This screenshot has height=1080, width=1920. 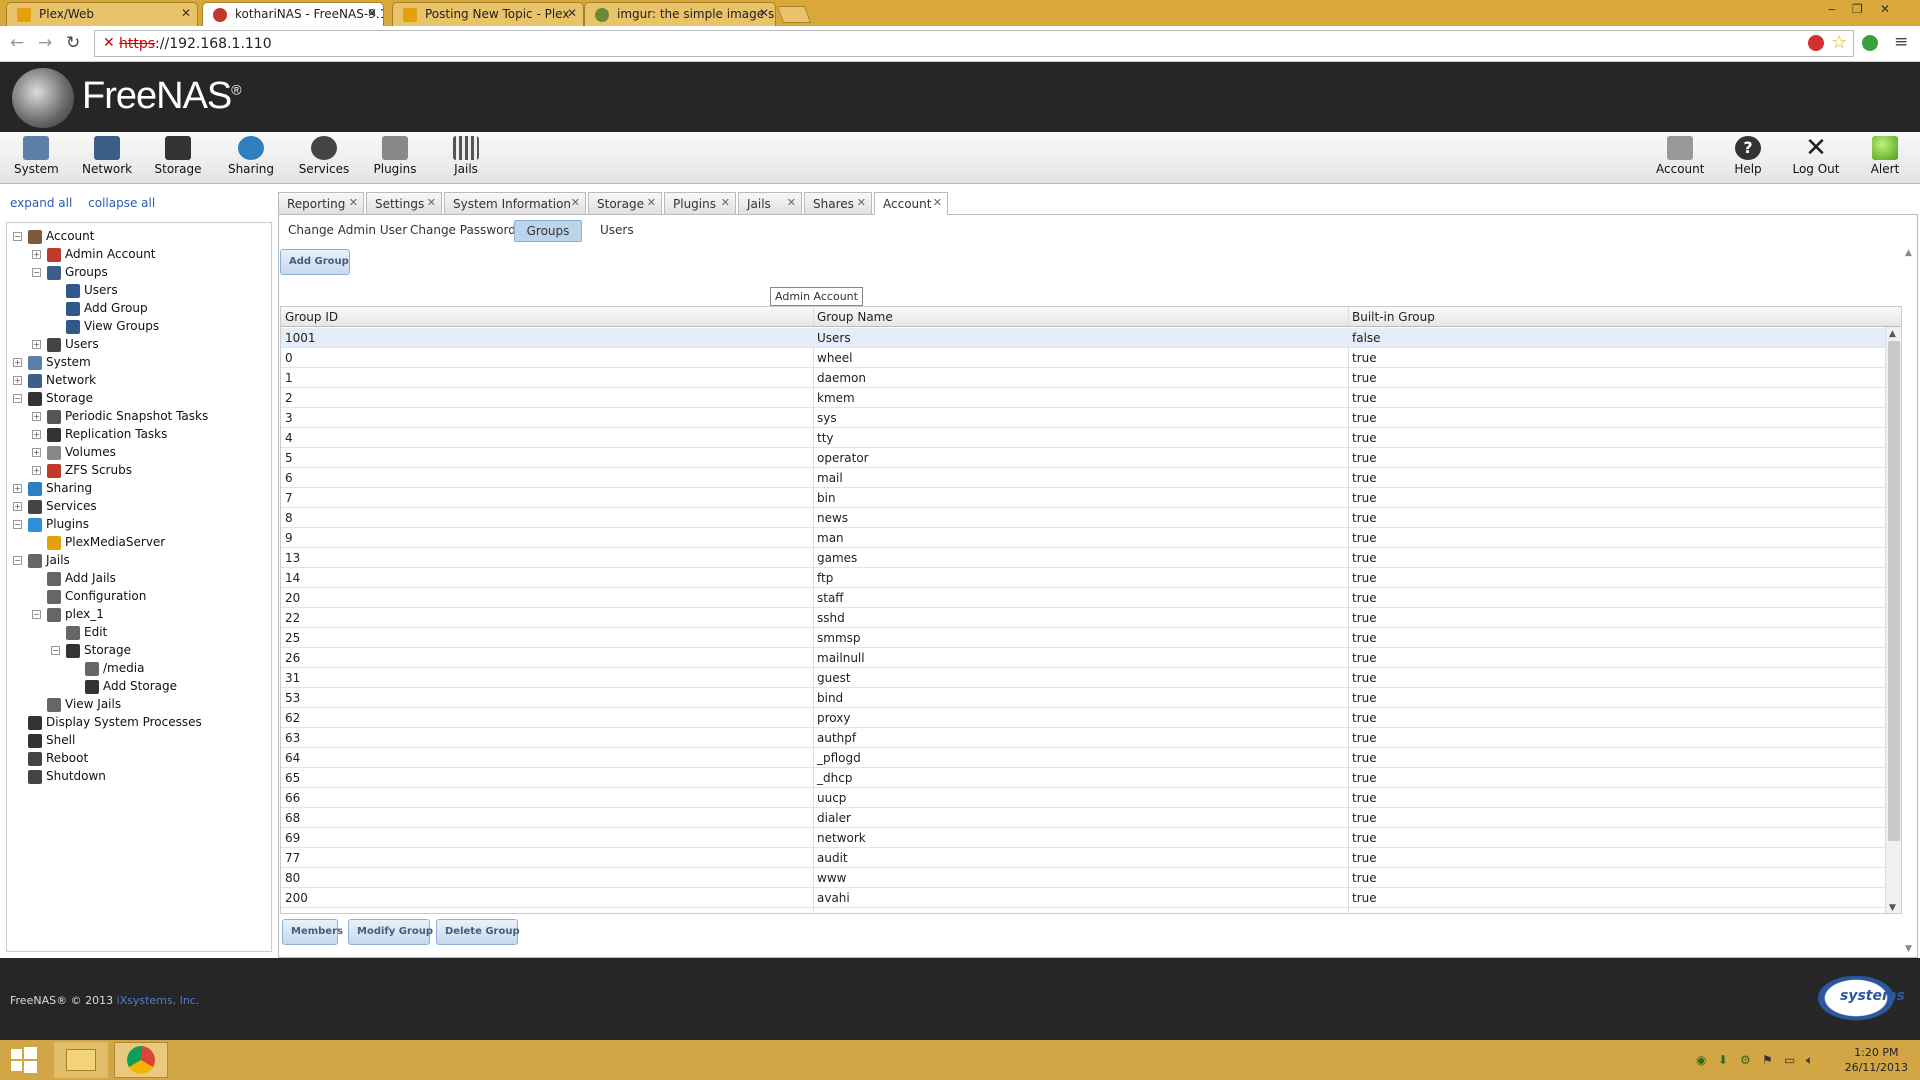 I want to click on tree-node: + Volumes, so click(x=74, y=454).